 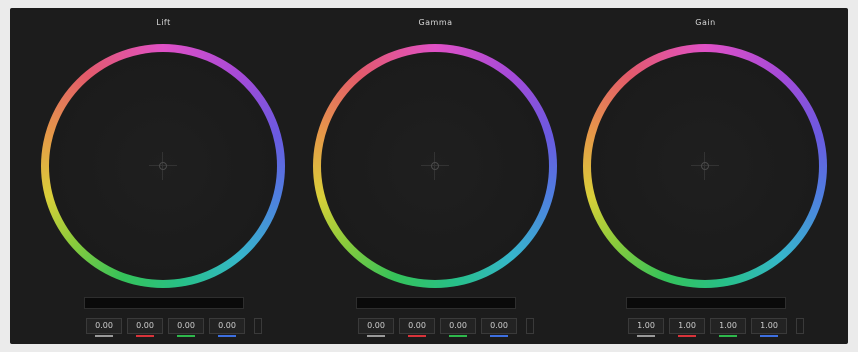 I want to click on lift-title: Lift, so click(x=163, y=22).